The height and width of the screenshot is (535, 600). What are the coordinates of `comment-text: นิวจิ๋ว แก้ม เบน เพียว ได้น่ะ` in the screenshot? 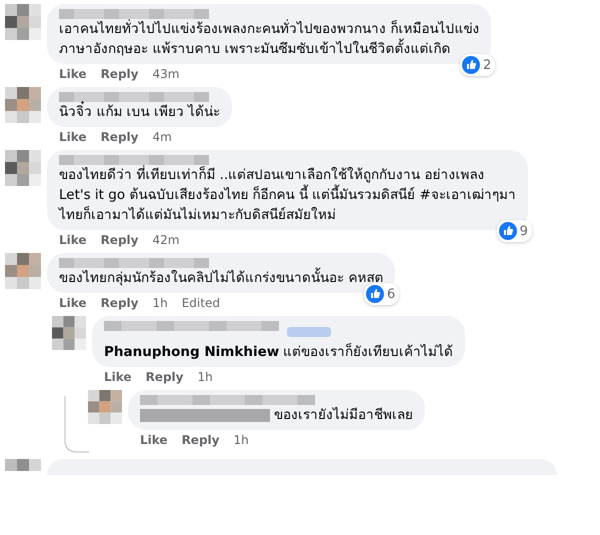 It's located at (139, 112).